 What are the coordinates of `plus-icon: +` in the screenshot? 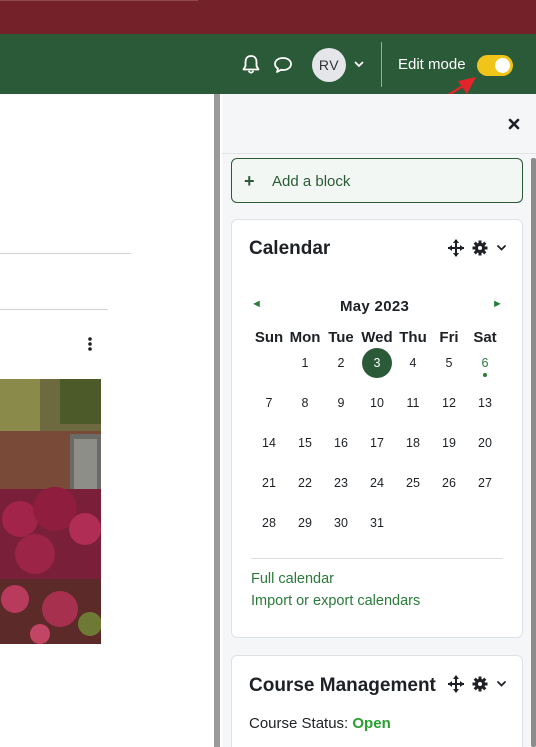 It's located at (249, 181).